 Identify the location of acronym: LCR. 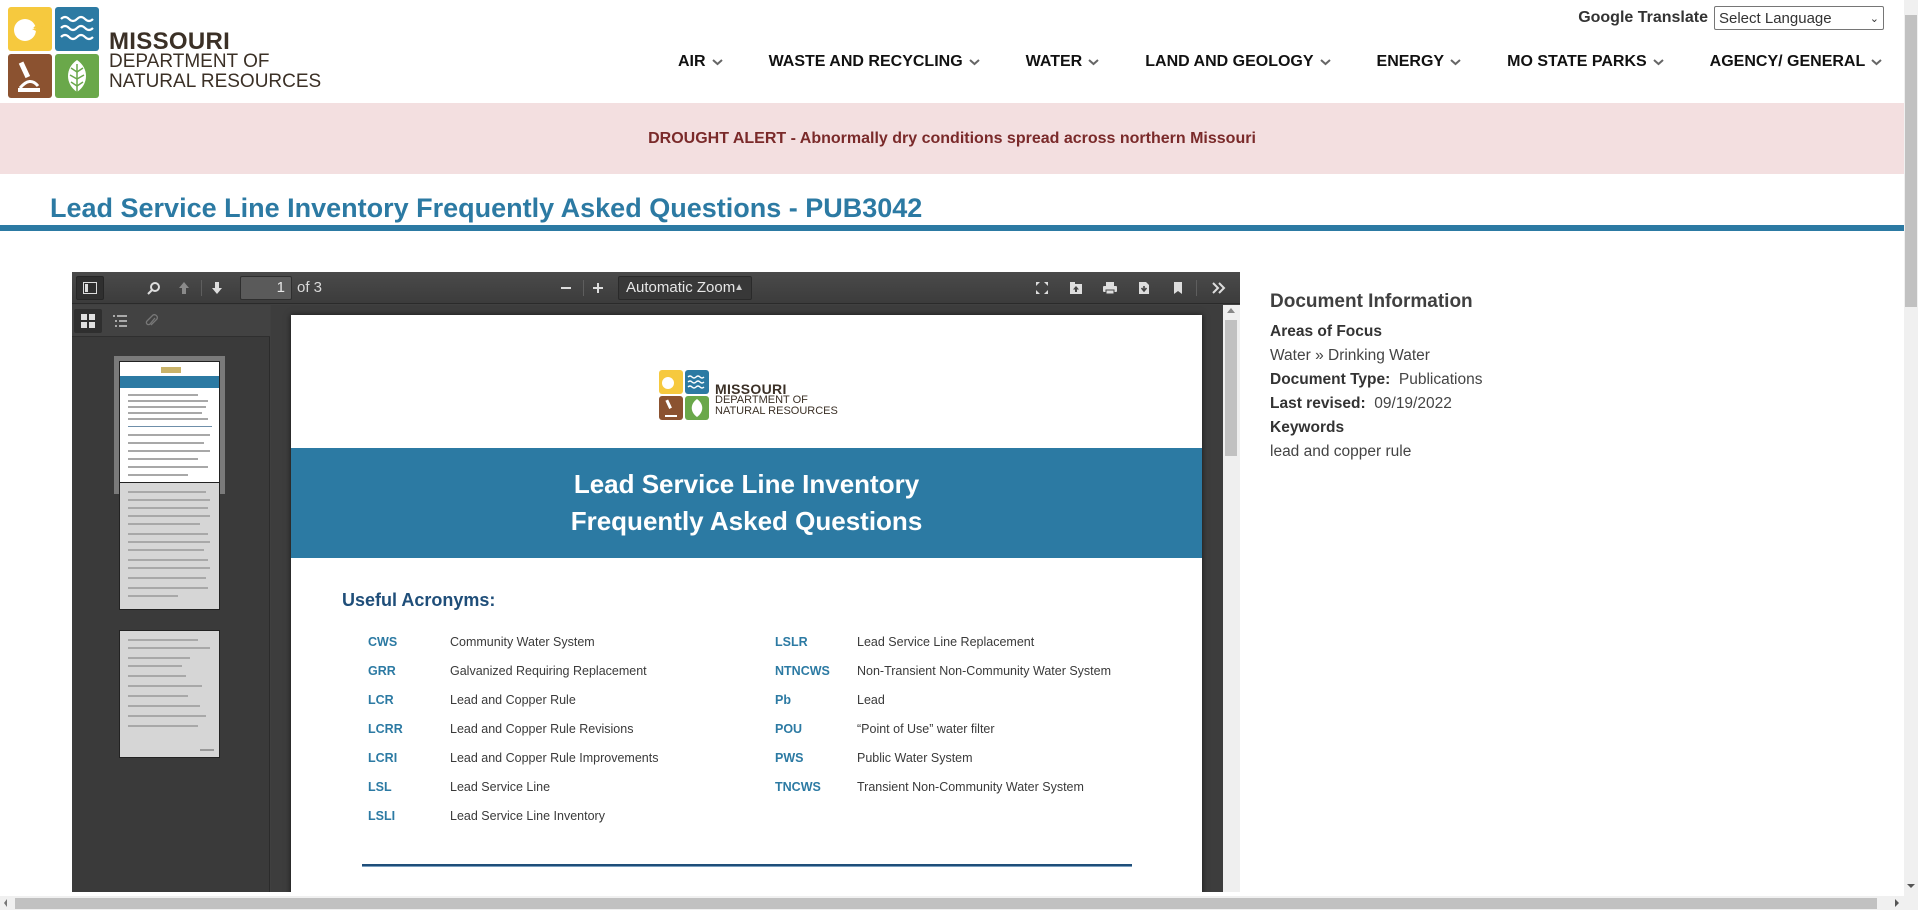
(381, 699).